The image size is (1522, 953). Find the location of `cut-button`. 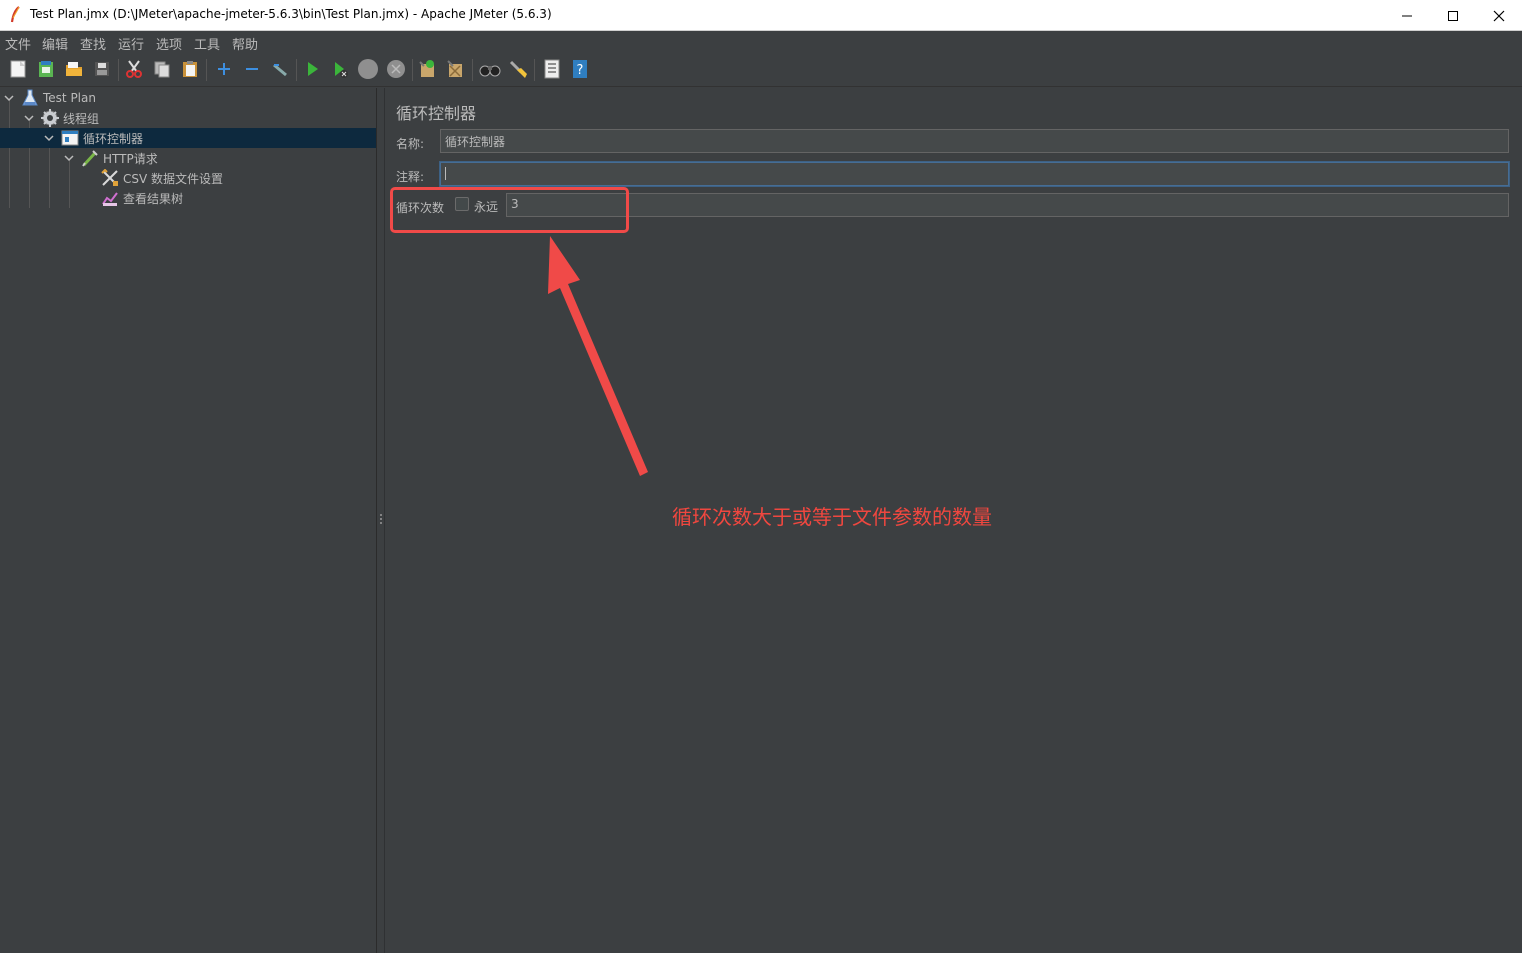

cut-button is located at coordinates (134, 70).